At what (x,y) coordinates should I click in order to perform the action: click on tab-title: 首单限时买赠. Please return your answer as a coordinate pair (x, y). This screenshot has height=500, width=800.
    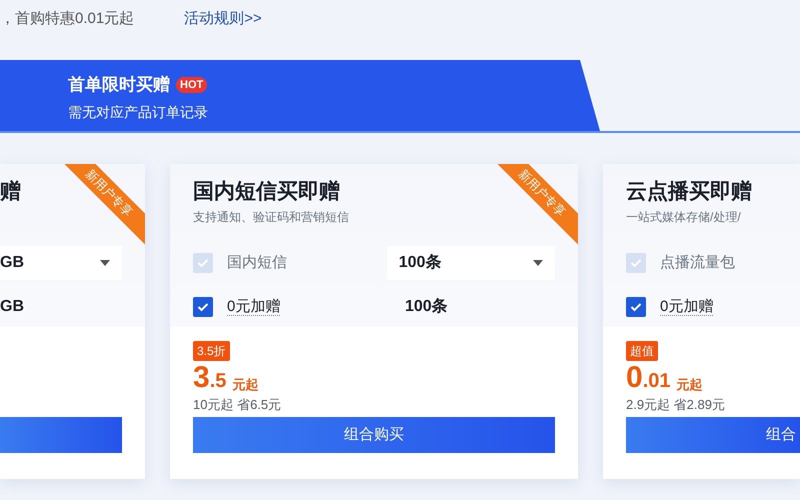
    Looking at the image, I should click on (119, 85).